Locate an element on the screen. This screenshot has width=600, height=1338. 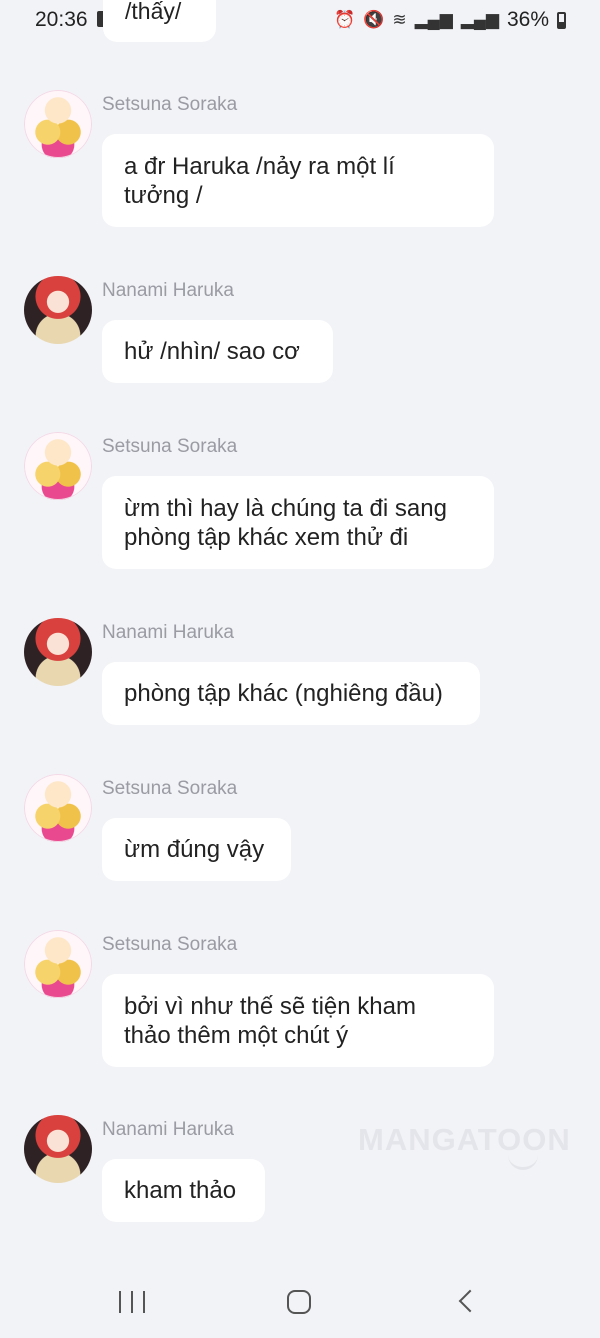
message-bubble: kham thảo is located at coordinates (183, 1190).